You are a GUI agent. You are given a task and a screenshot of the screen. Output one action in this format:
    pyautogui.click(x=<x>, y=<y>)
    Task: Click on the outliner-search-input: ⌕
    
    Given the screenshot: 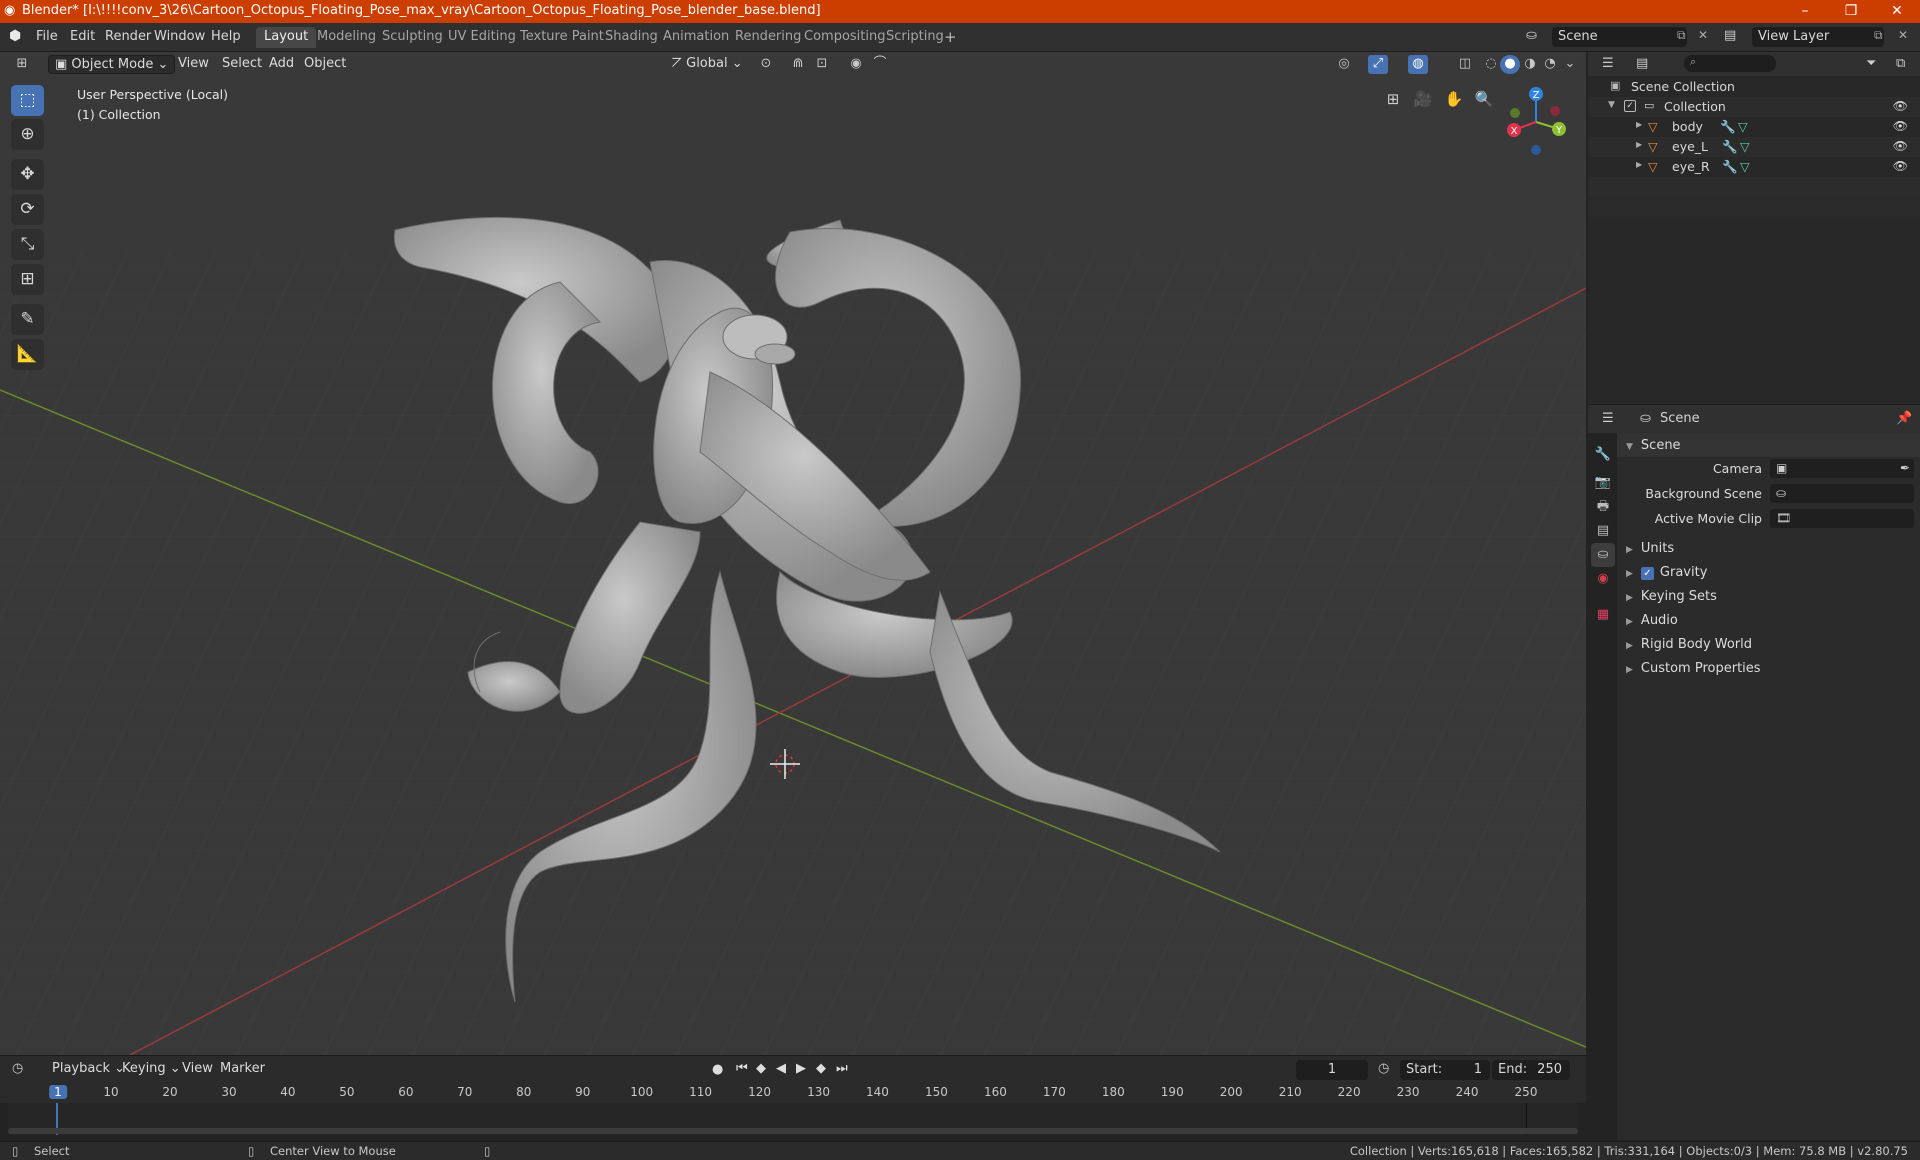 What is the action you would take?
    pyautogui.click(x=1730, y=63)
    